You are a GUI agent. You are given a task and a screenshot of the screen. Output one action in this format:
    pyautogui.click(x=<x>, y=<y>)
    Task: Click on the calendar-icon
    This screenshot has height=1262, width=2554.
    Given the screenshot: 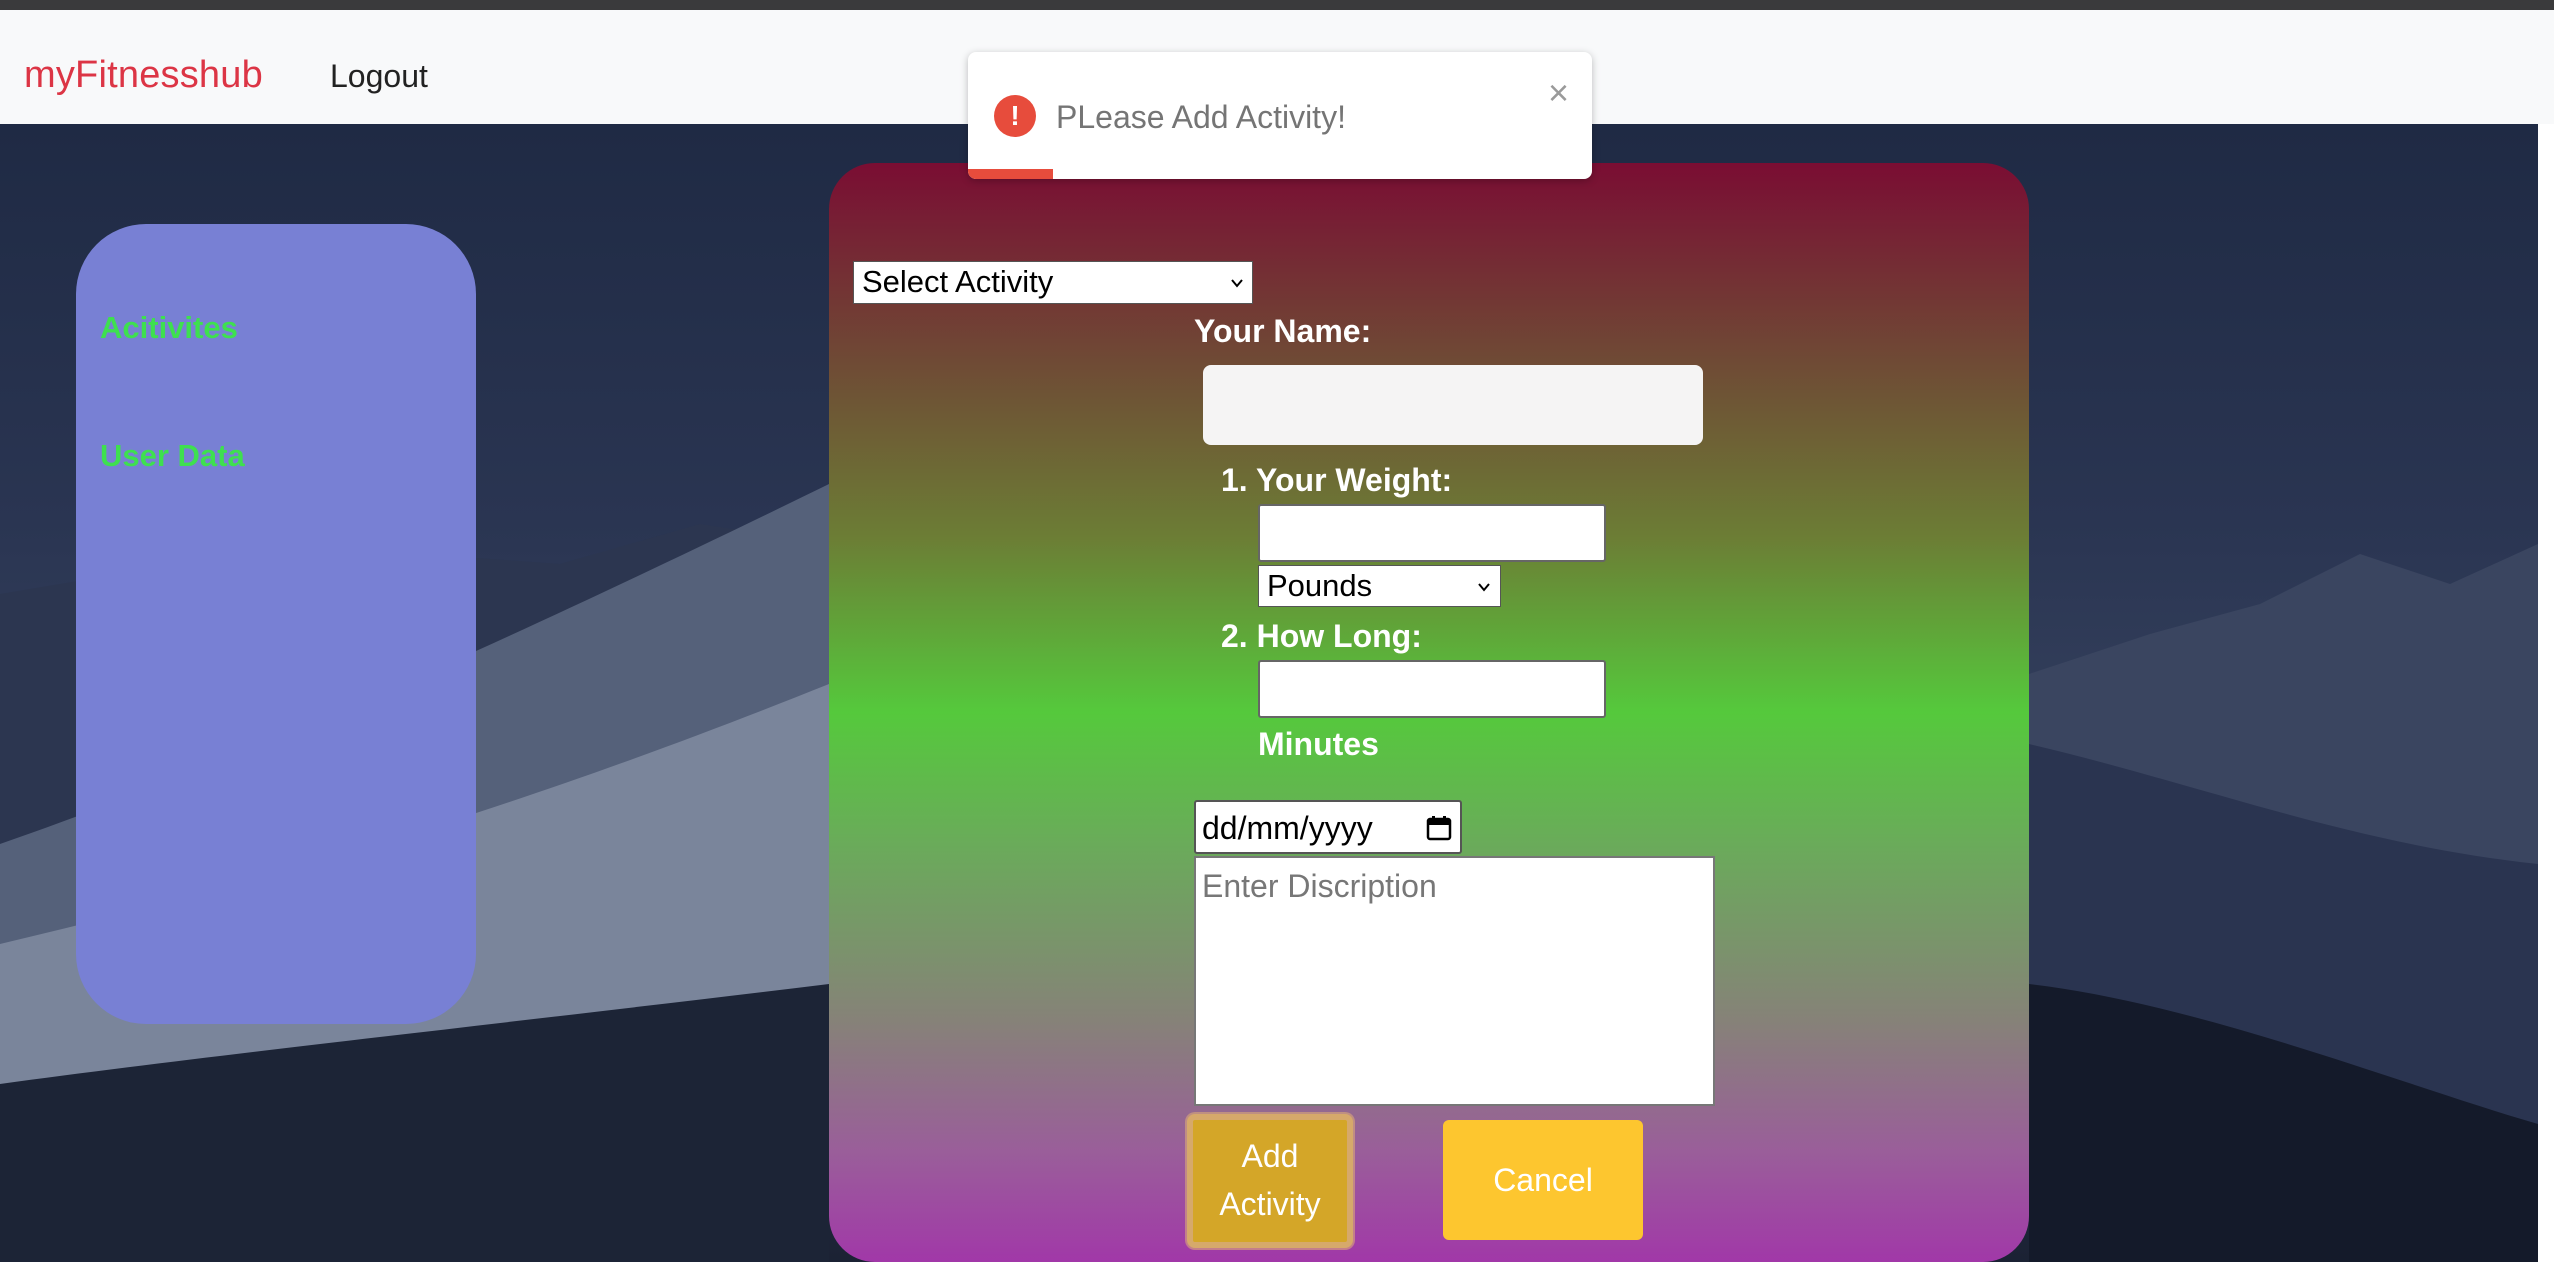 What is the action you would take?
    pyautogui.click(x=1439, y=828)
    